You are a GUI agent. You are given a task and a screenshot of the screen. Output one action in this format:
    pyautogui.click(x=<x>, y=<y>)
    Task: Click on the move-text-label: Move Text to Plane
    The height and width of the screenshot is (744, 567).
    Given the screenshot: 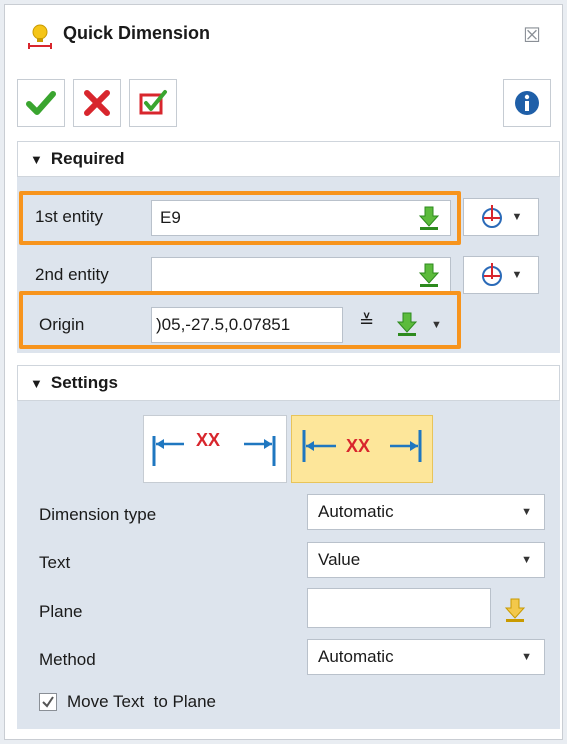 What is the action you would take?
    pyautogui.click(x=141, y=701)
    